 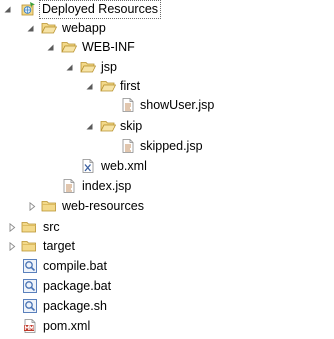 What do you see at coordinates (167, 206) in the screenshot?
I see `tree-item-web-resources: web-resources` at bounding box center [167, 206].